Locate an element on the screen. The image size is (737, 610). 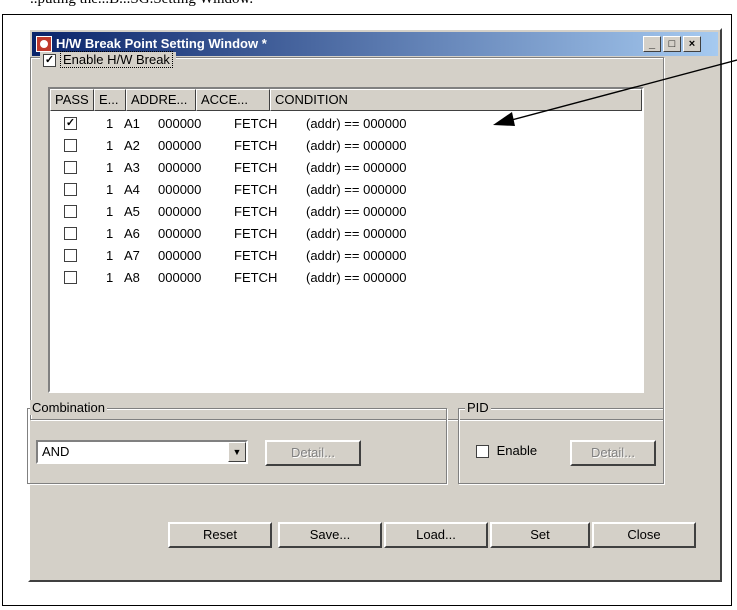
close-button: Close is located at coordinates (644, 535).